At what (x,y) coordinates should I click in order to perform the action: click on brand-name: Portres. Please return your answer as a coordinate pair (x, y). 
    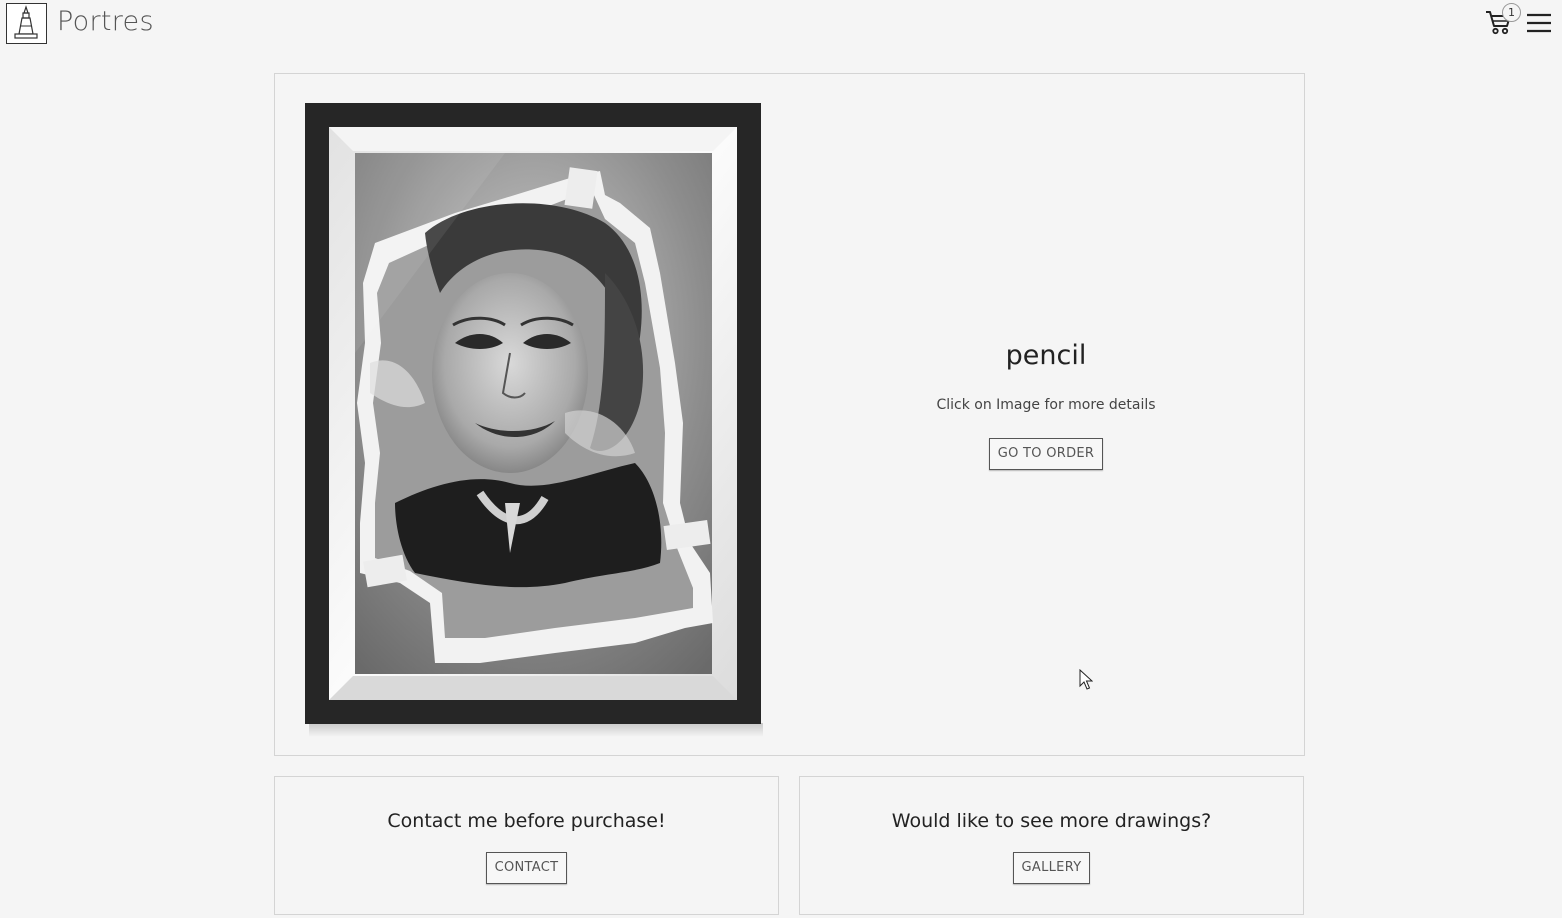
    Looking at the image, I should click on (105, 22).